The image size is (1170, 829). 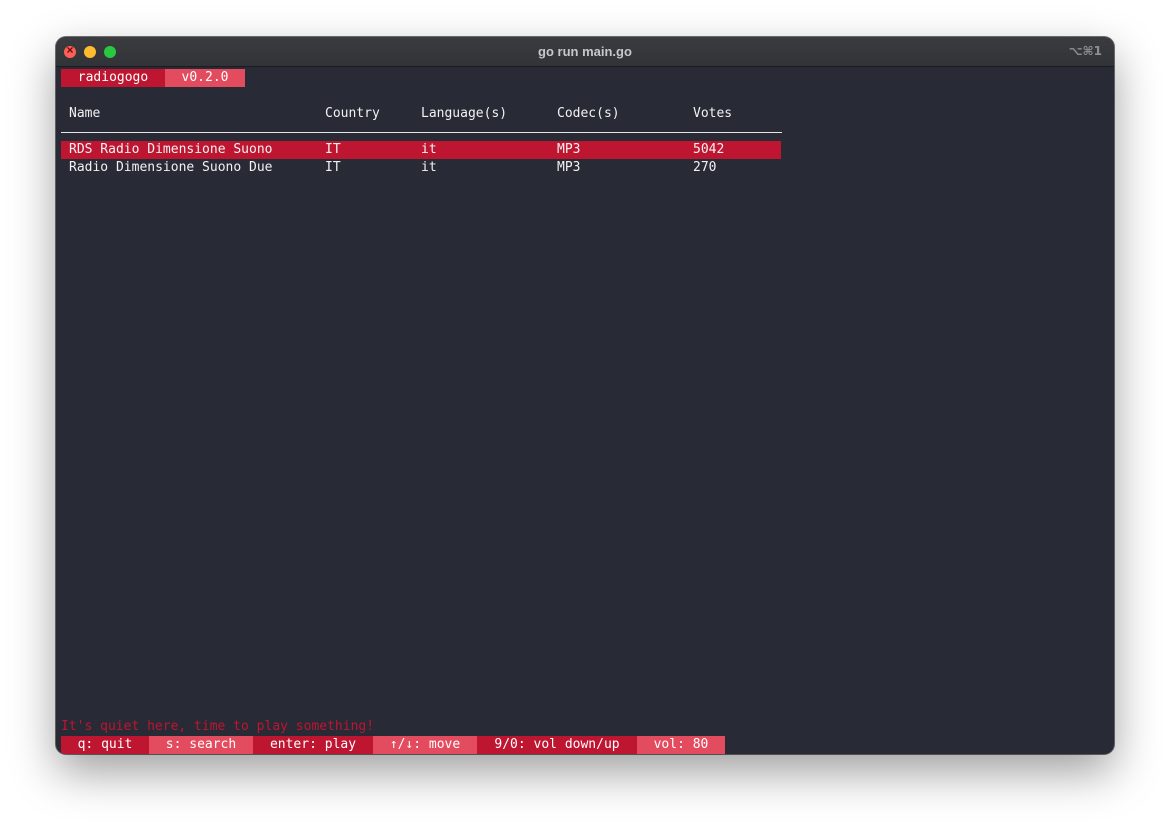 What do you see at coordinates (171, 149) in the screenshot?
I see `row-station-name: RDS Radio Dimensione Suono` at bounding box center [171, 149].